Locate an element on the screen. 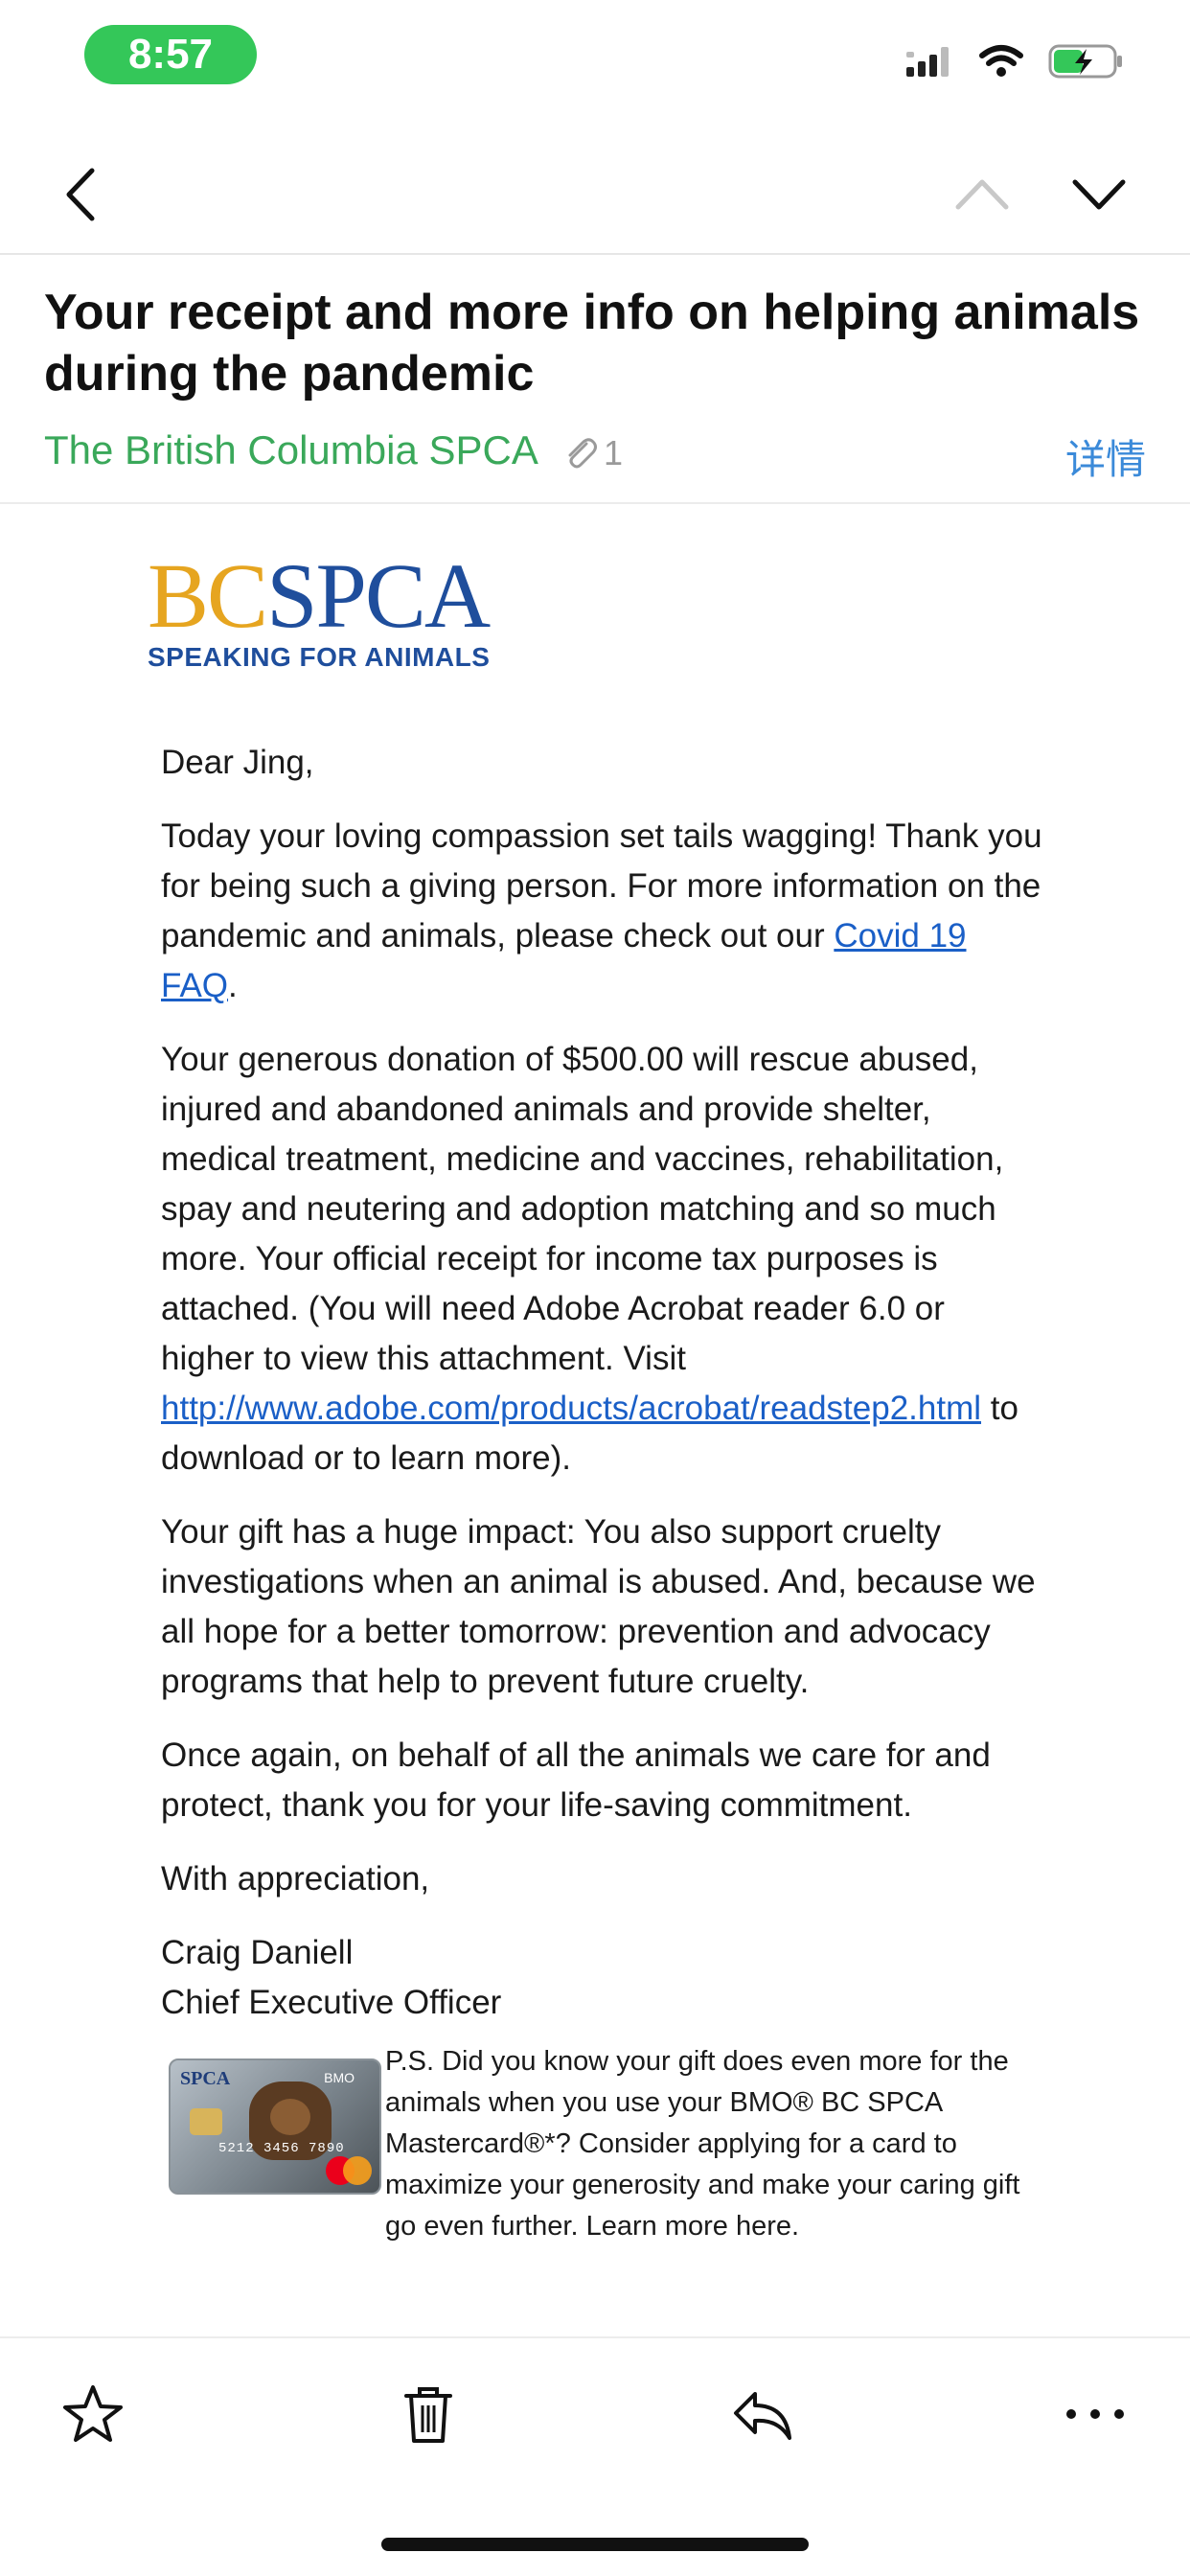 This screenshot has width=1190, height=2576. status-time: 8:57 is located at coordinates (171, 54).